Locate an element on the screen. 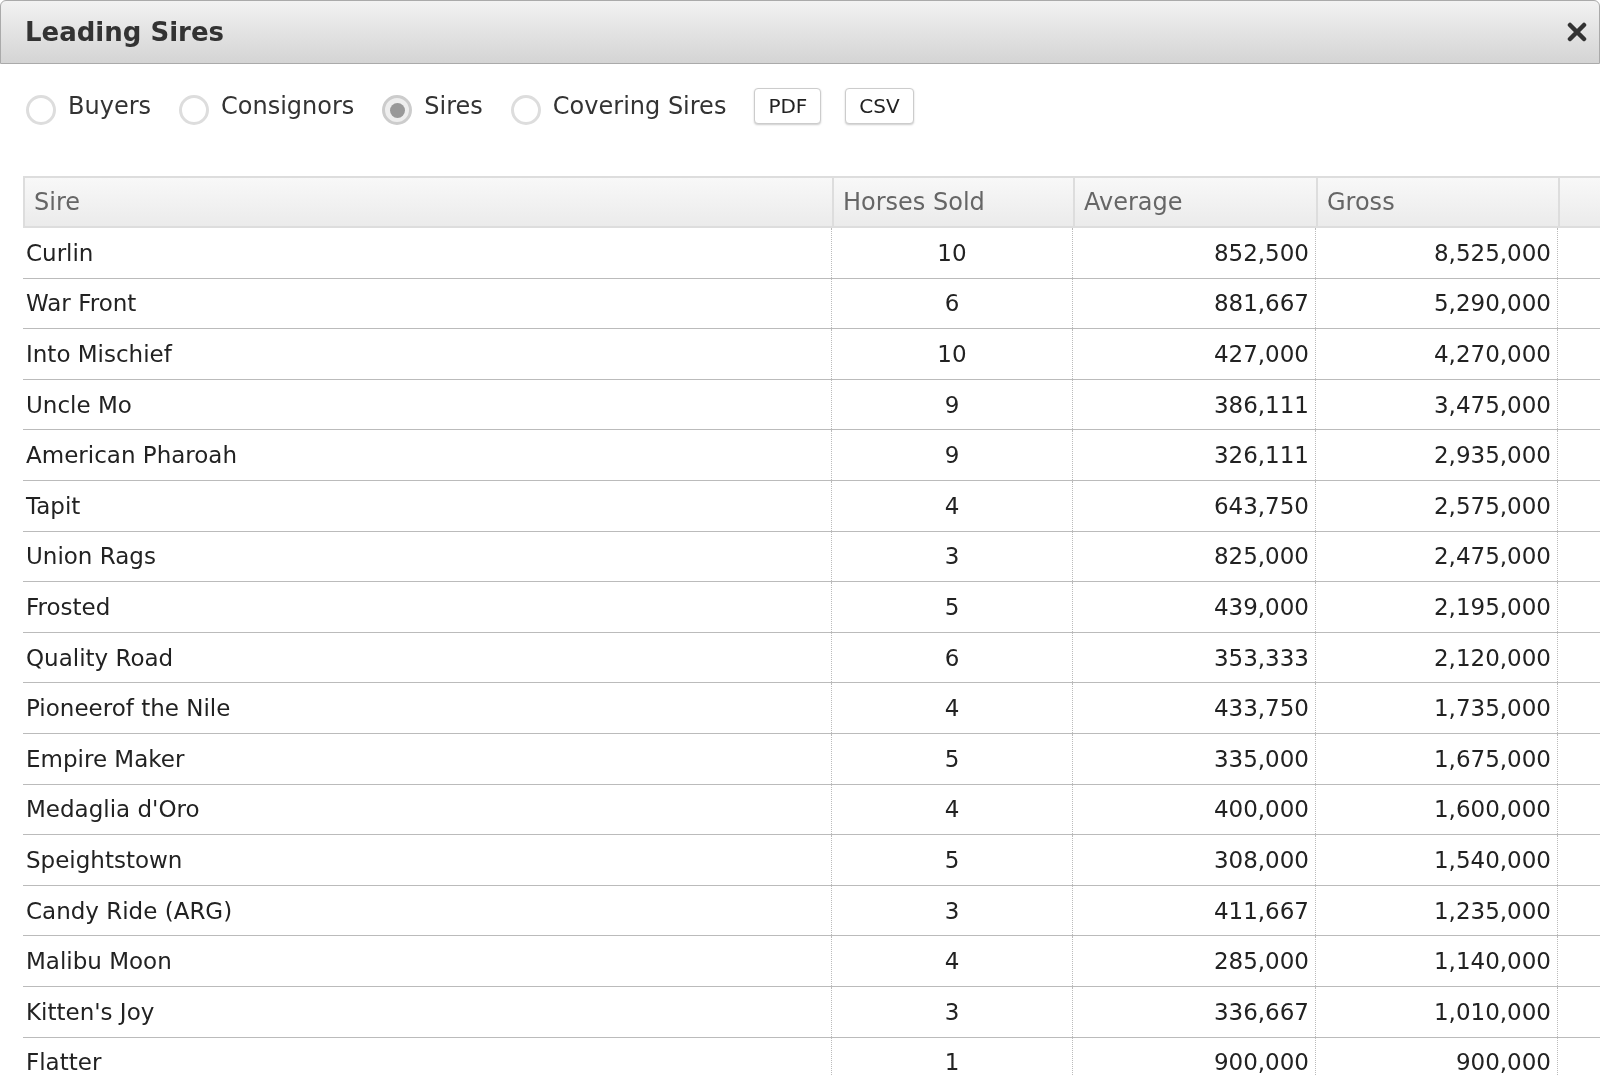  table-cell: 825,000 is located at coordinates (1194, 556).